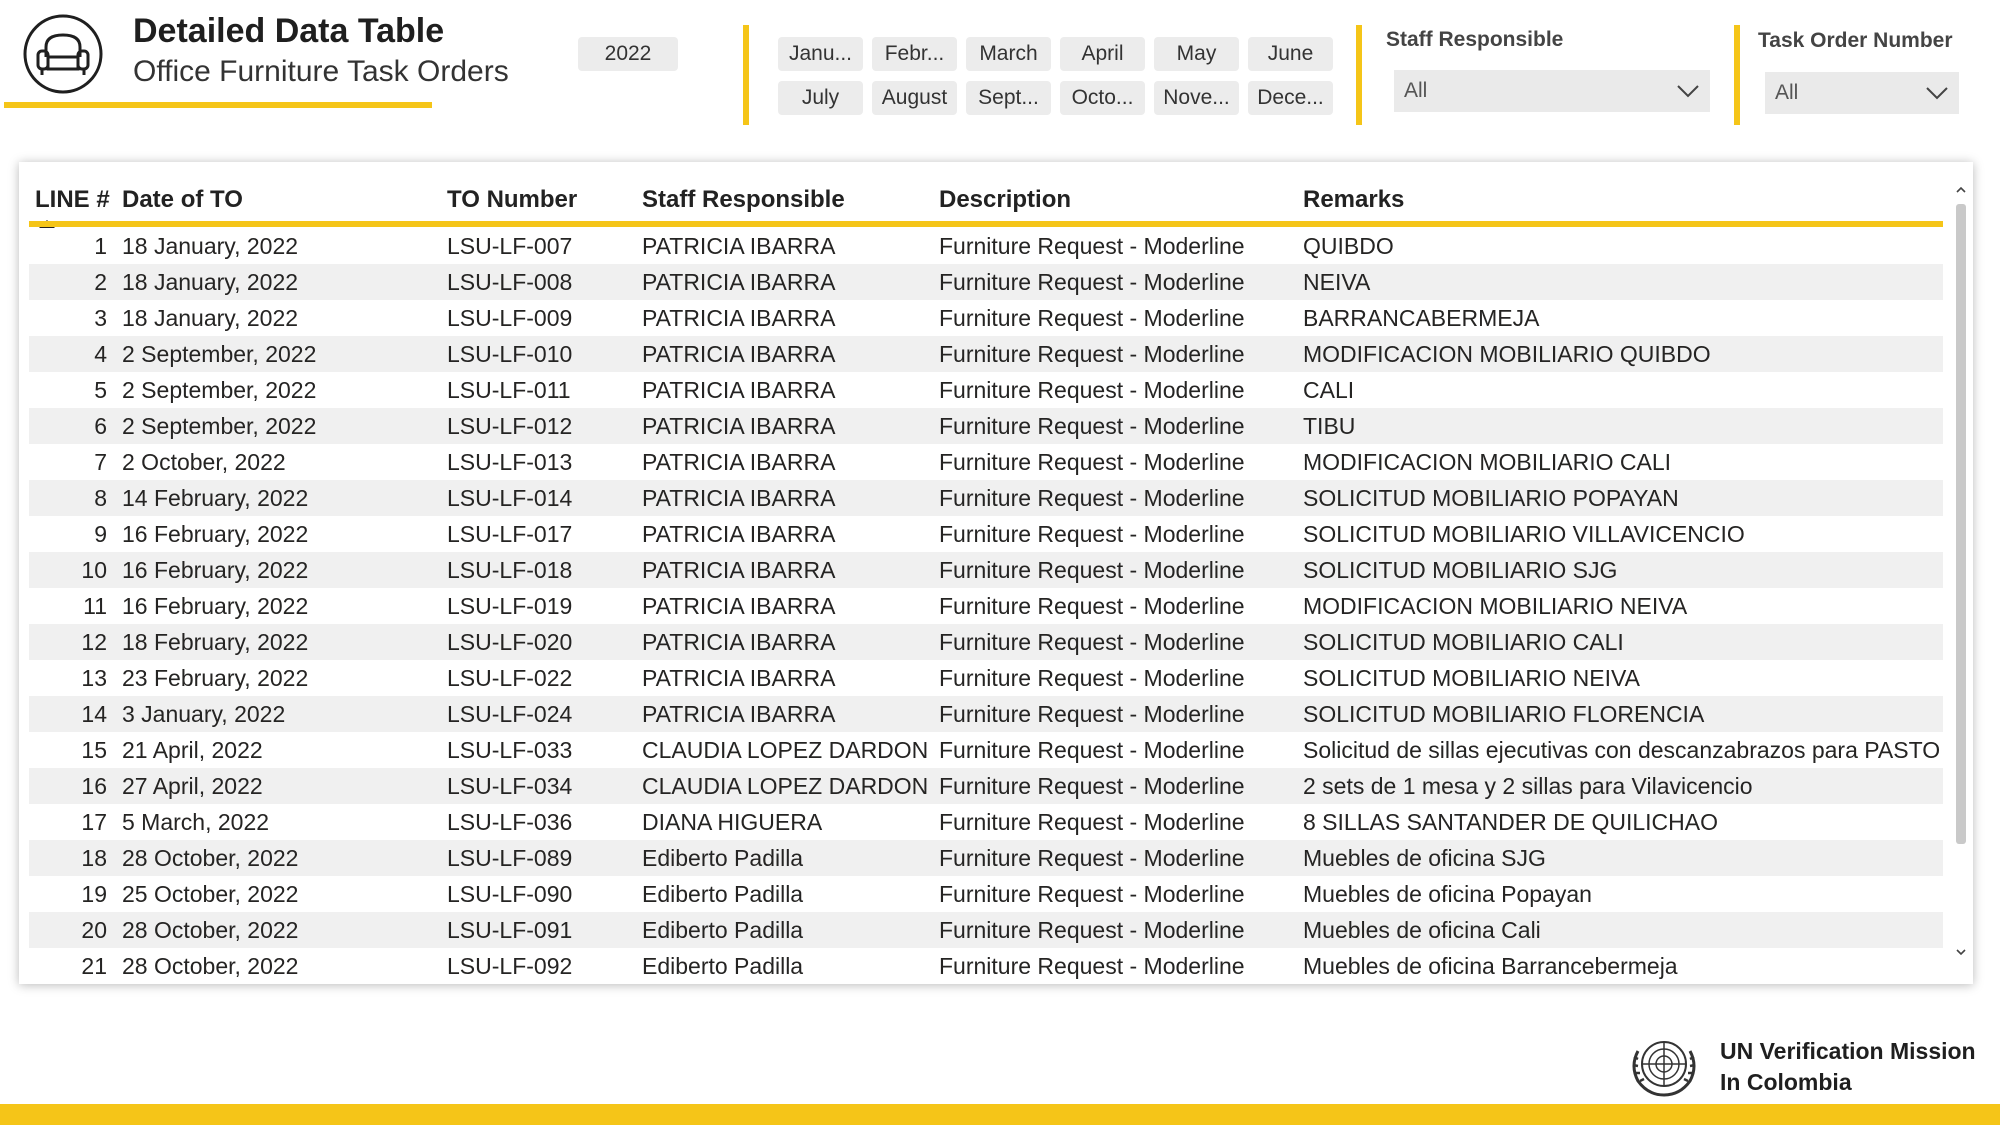 This screenshot has width=2000, height=1125. I want to click on line-number-cell: 12, so click(94, 642).